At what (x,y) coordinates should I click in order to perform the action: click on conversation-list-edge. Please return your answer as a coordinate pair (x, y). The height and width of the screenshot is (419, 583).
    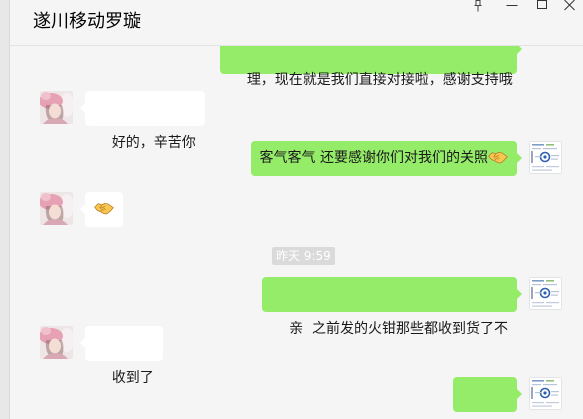
    Looking at the image, I should click on (5, 209).